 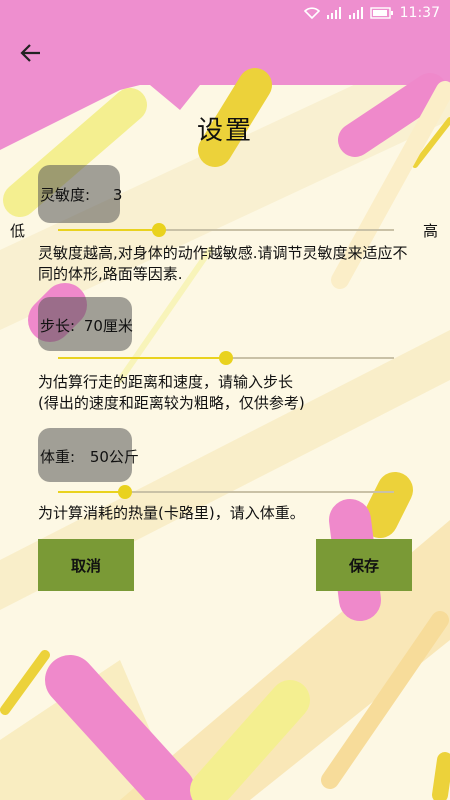 What do you see at coordinates (117, 195) in the screenshot?
I see `sensitivity-value: 3` at bounding box center [117, 195].